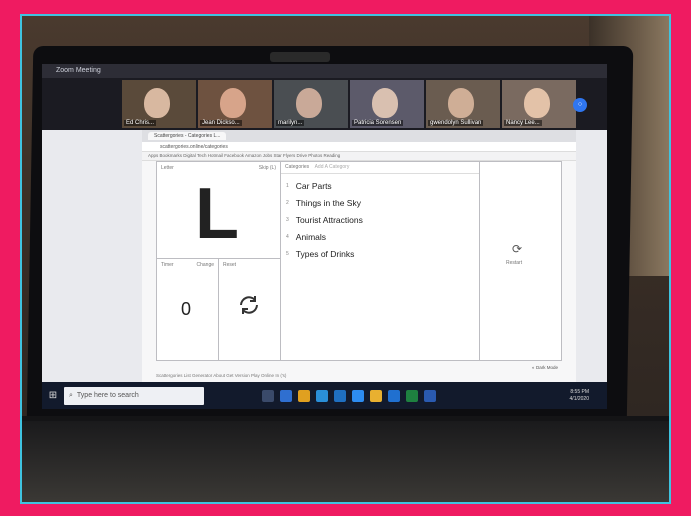 This screenshot has height=516, width=691. I want to click on timer-change-link: Change, so click(205, 265).